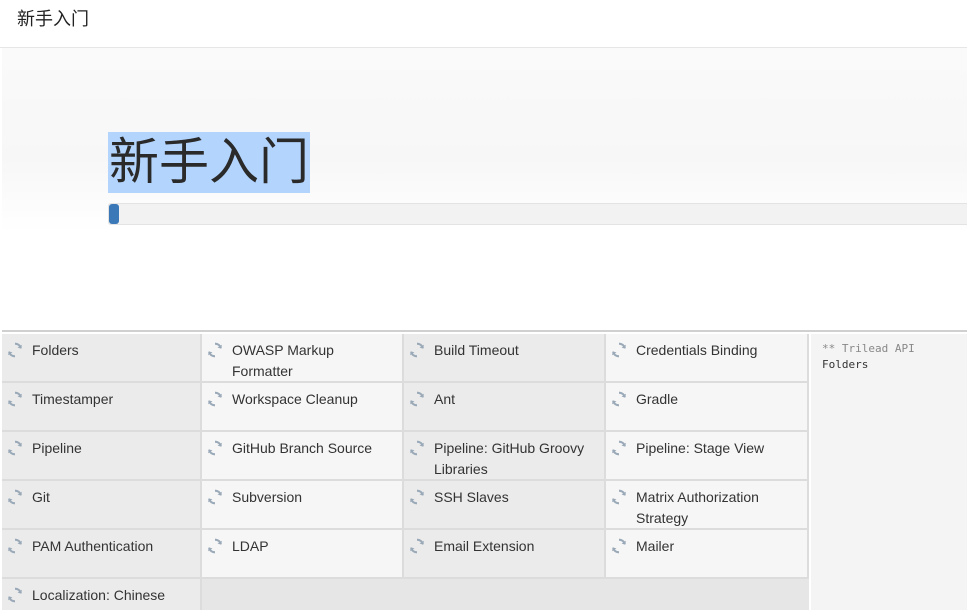 The height and width of the screenshot is (610, 967). What do you see at coordinates (657, 399) in the screenshot?
I see `plugin-name: Gradle` at bounding box center [657, 399].